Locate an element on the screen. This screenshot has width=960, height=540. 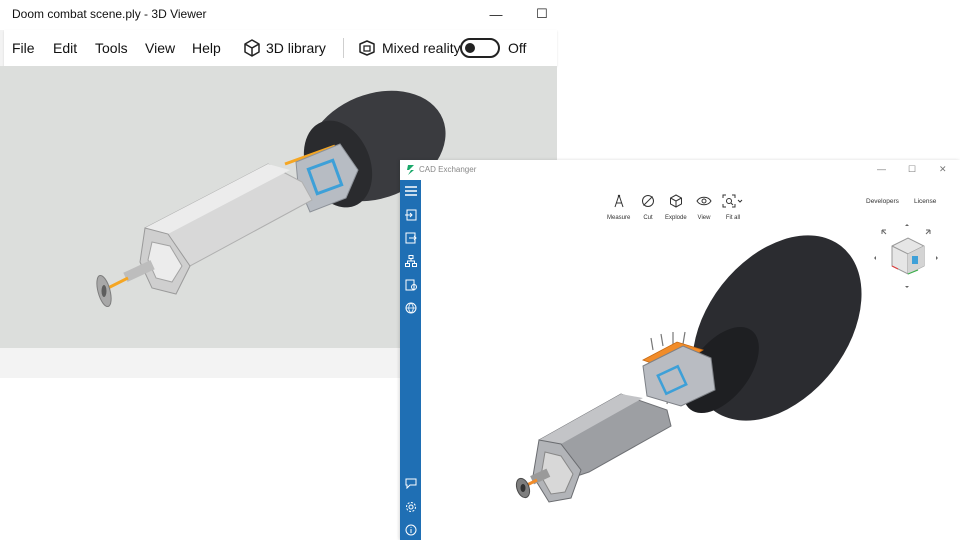
properties-icon is located at coordinates (410, 284).